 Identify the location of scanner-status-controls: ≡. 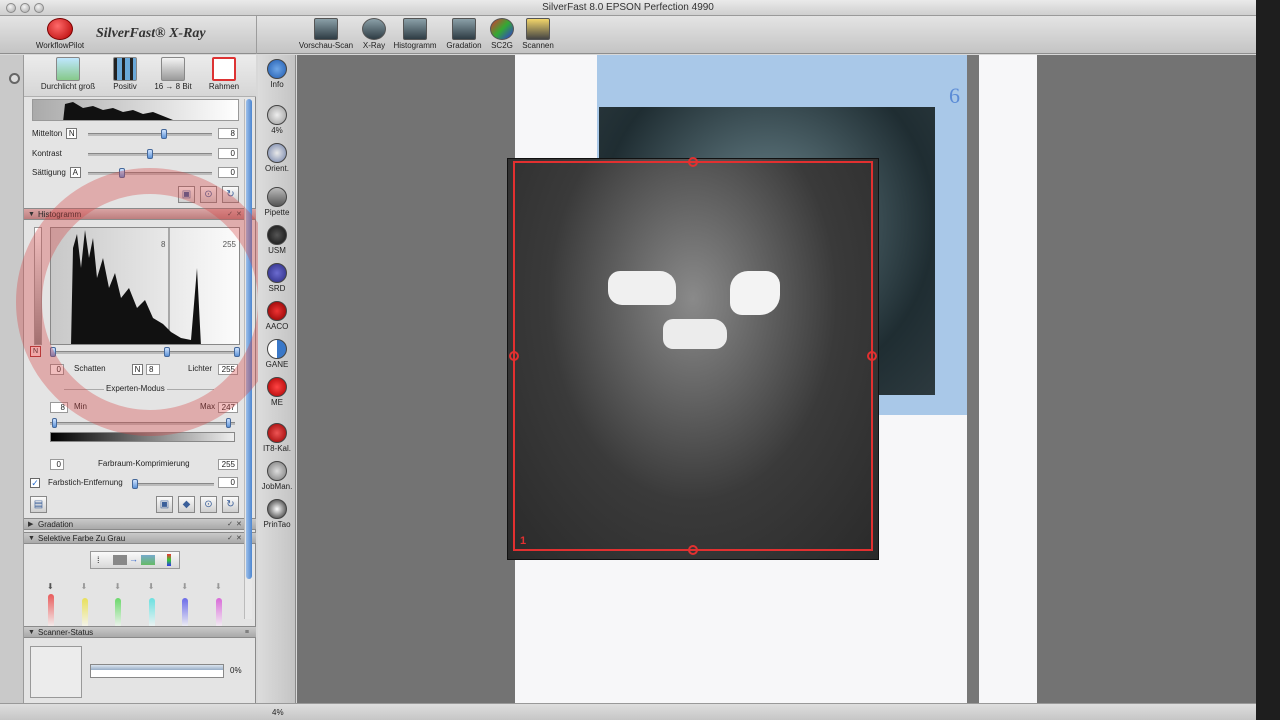
(248, 632).